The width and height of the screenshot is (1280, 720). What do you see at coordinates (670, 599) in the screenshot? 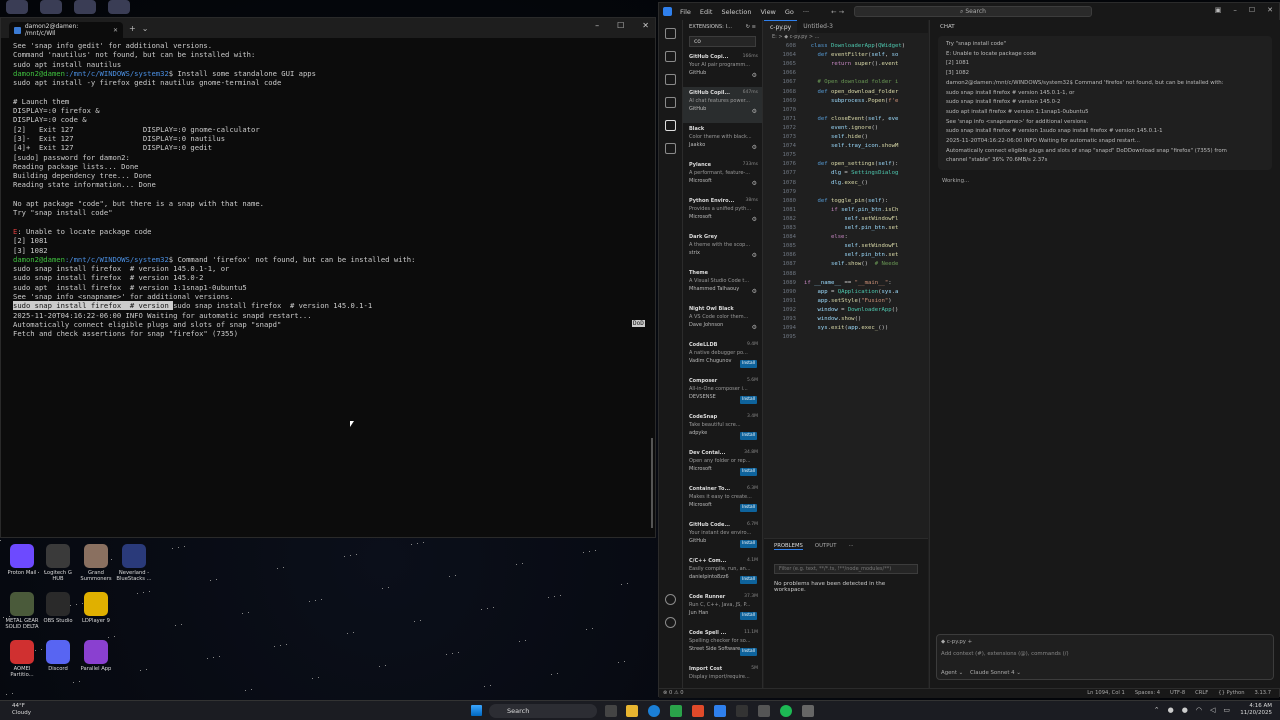
I see `account-icon` at bounding box center [670, 599].